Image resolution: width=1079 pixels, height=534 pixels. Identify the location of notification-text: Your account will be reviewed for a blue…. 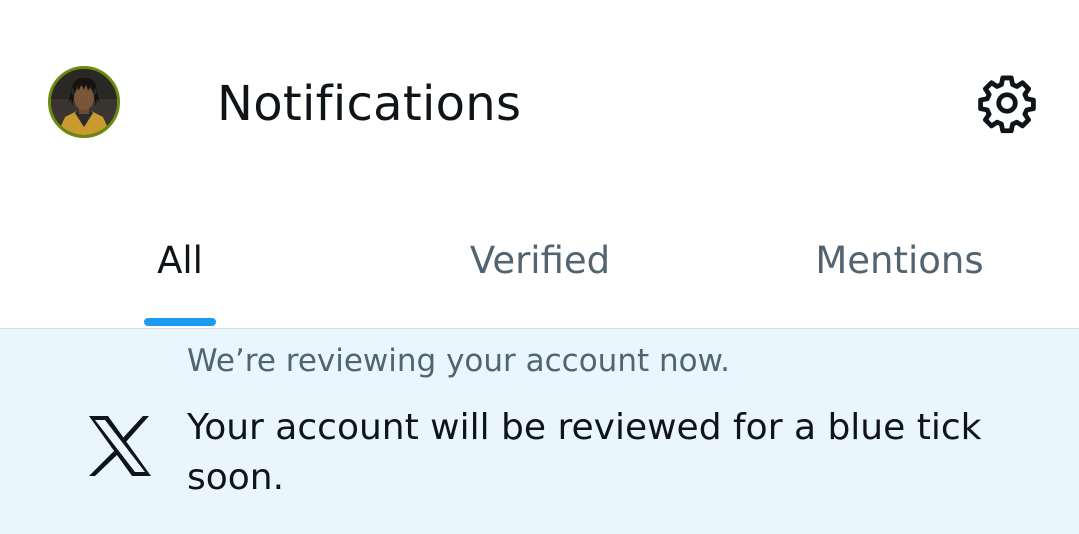
(584, 452).